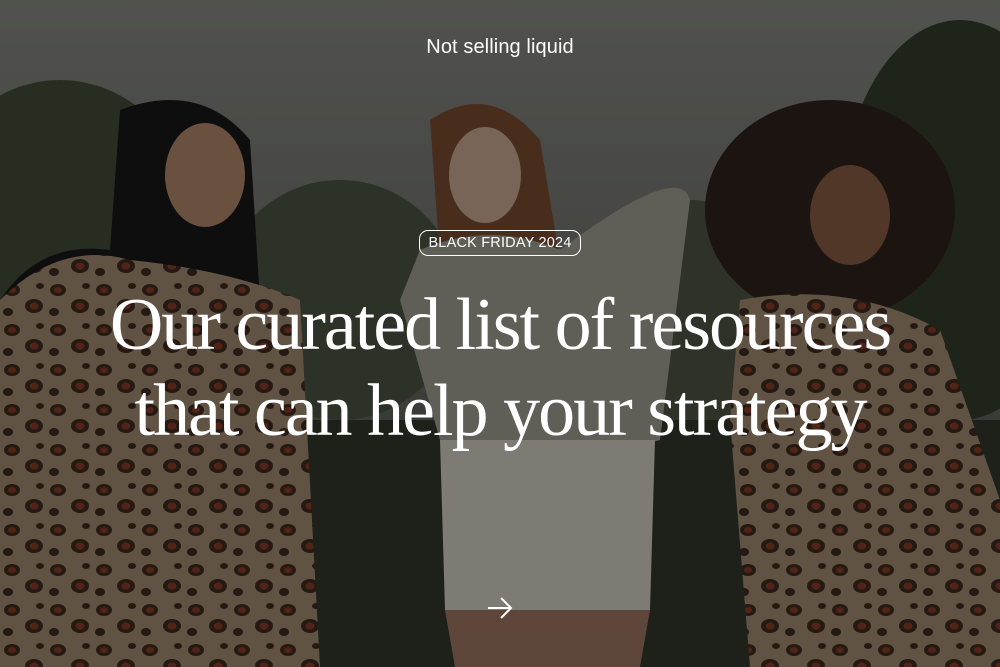 The image size is (1000, 667). What do you see at coordinates (500, 47) in the screenshot?
I see `brand-name: Not selling liquid` at bounding box center [500, 47].